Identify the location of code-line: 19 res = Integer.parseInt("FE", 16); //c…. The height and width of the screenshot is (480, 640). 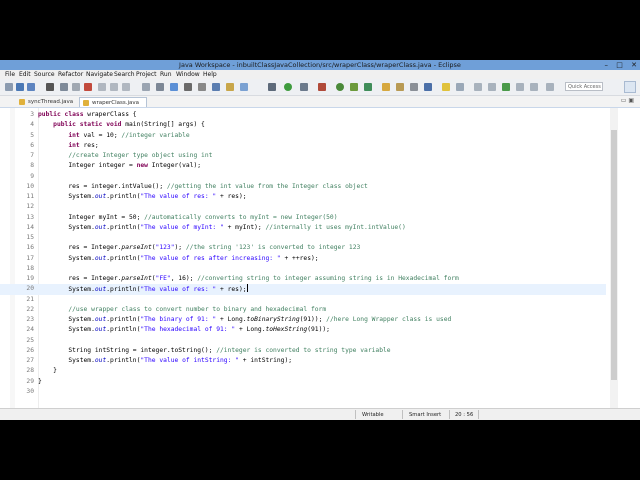
(303, 279).